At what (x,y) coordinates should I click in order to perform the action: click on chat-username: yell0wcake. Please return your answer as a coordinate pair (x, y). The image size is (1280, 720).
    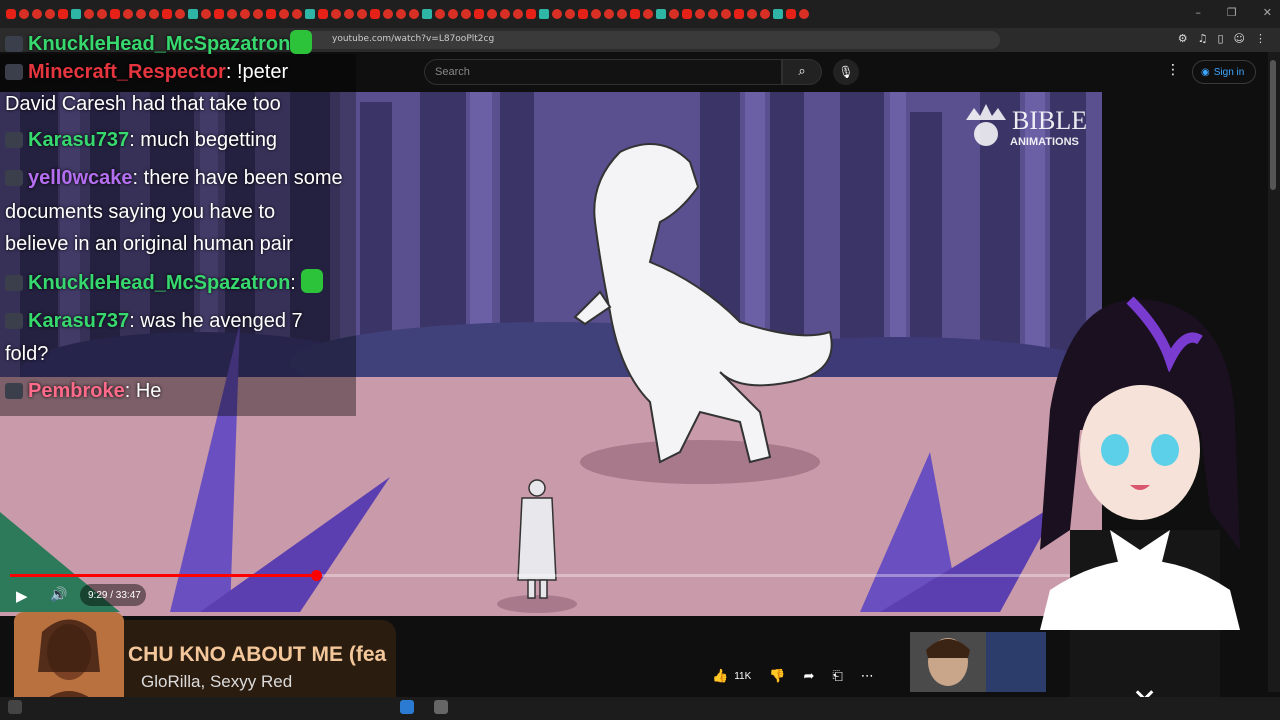
    Looking at the image, I should click on (80, 178).